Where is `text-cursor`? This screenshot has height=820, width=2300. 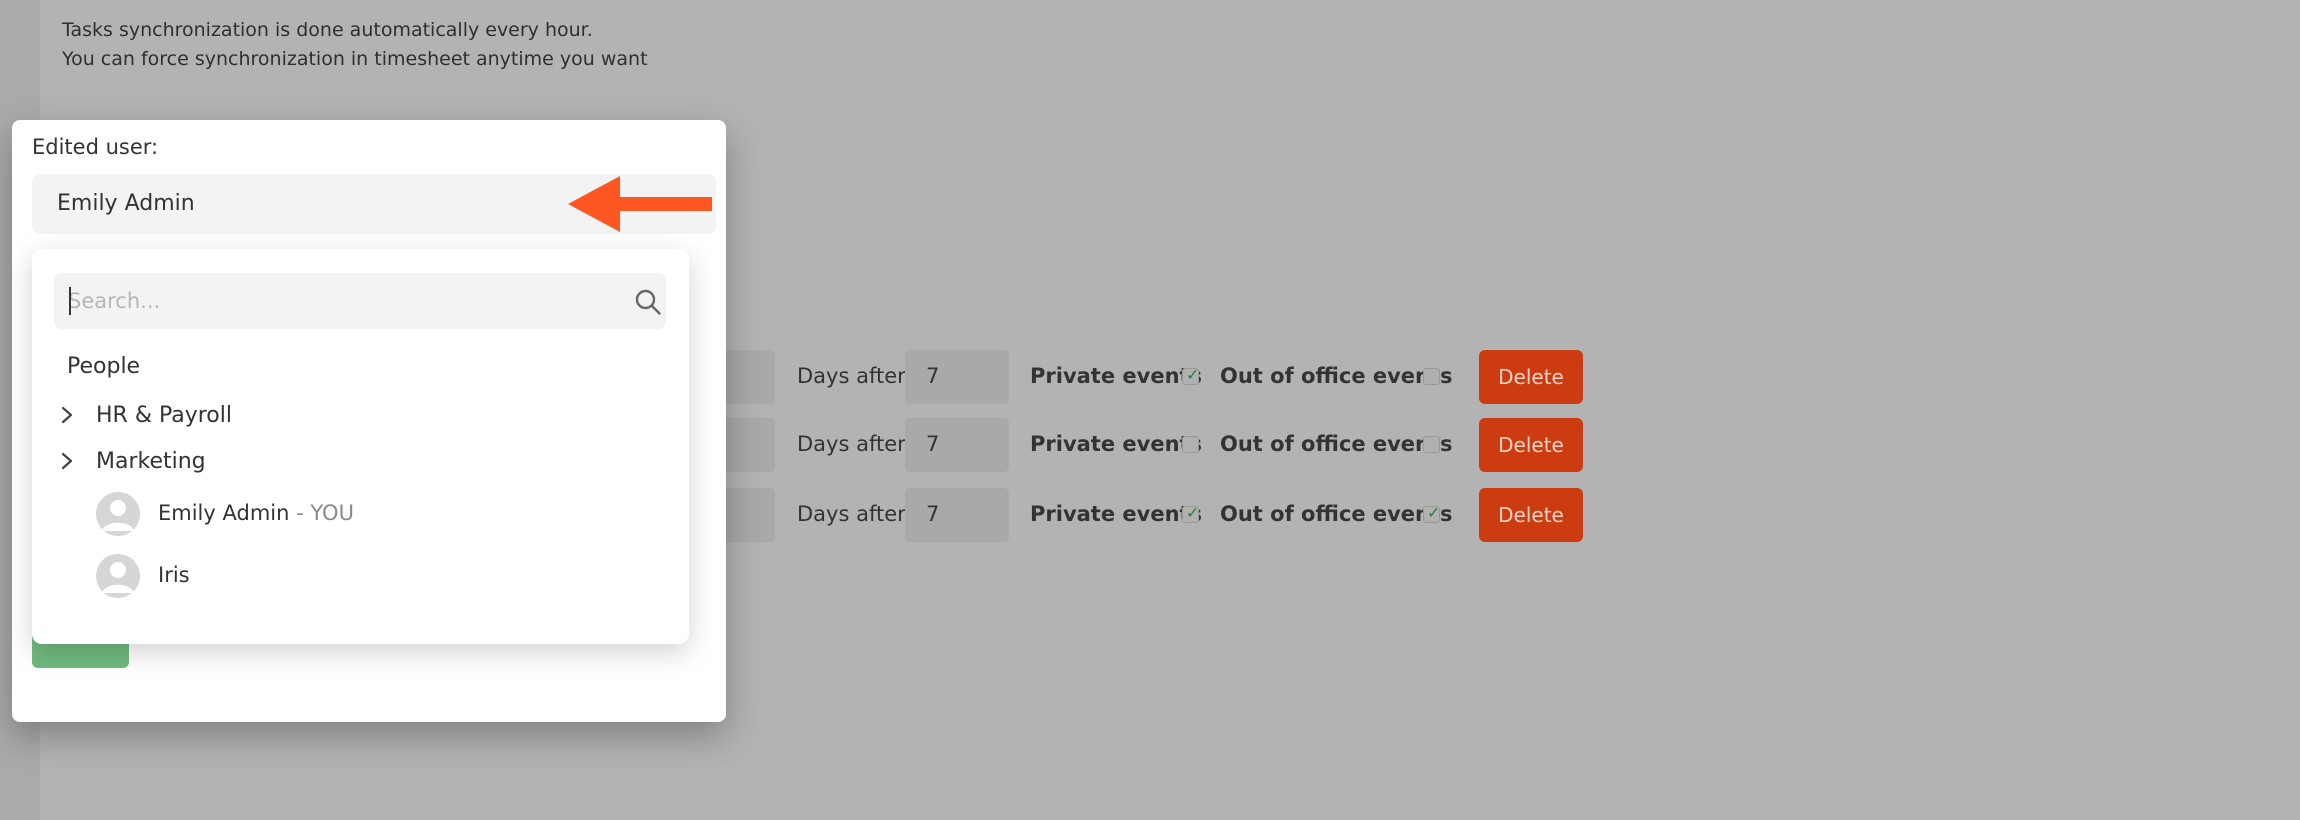 text-cursor is located at coordinates (70, 301).